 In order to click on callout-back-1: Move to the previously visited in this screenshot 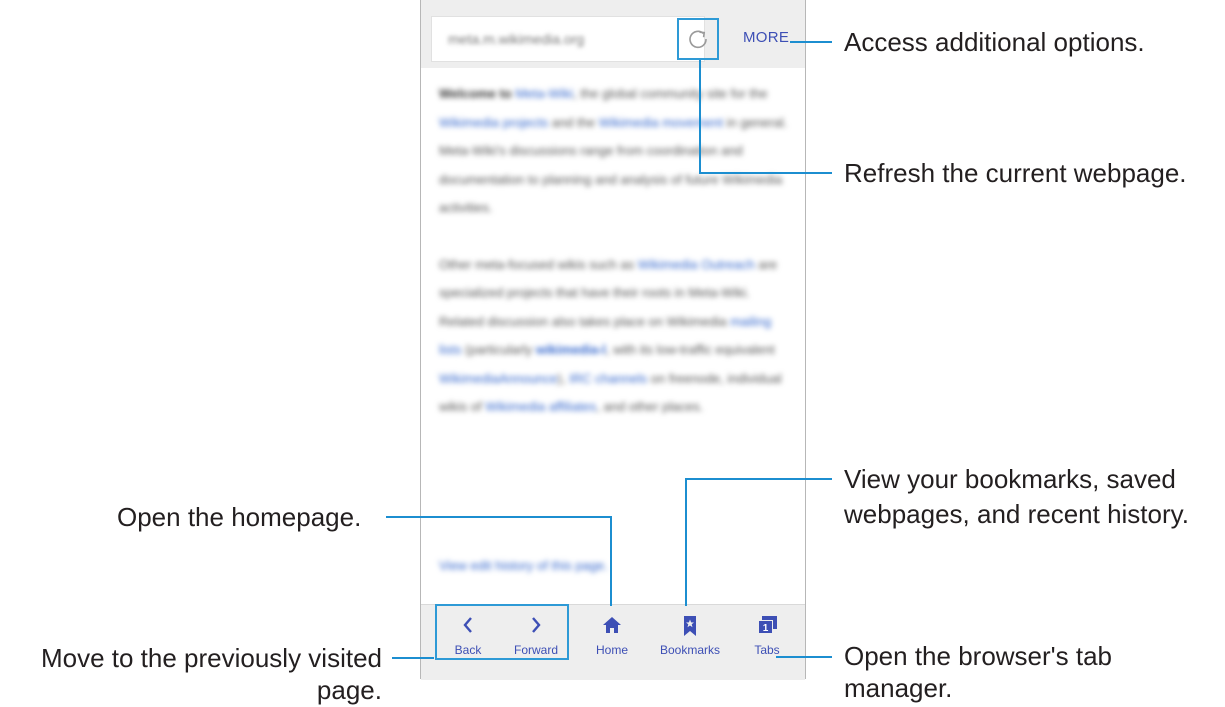, I will do `click(211, 658)`.